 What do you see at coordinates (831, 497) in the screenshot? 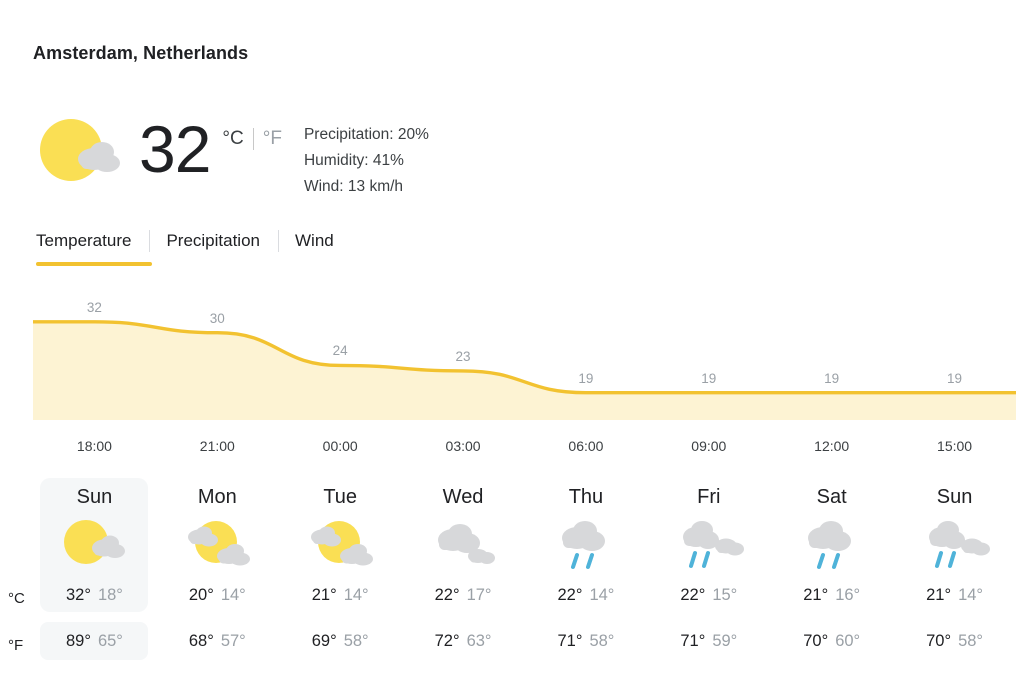
I see `day-label: Sat` at bounding box center [831, 497].